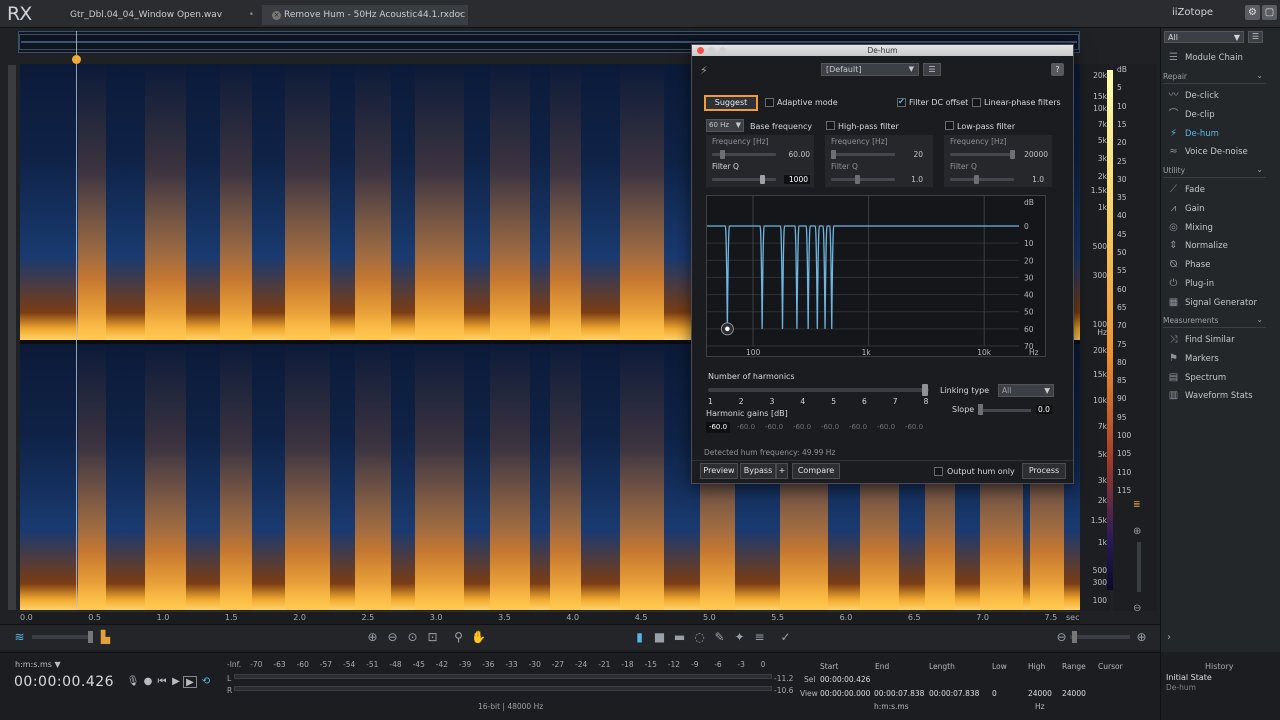 This screenshot has height=720, width=1280. What do you see at coordinates (1139, 567) in the screenshot?
I see `vertical-zoom-slider` at bounding box center [1139, 567].